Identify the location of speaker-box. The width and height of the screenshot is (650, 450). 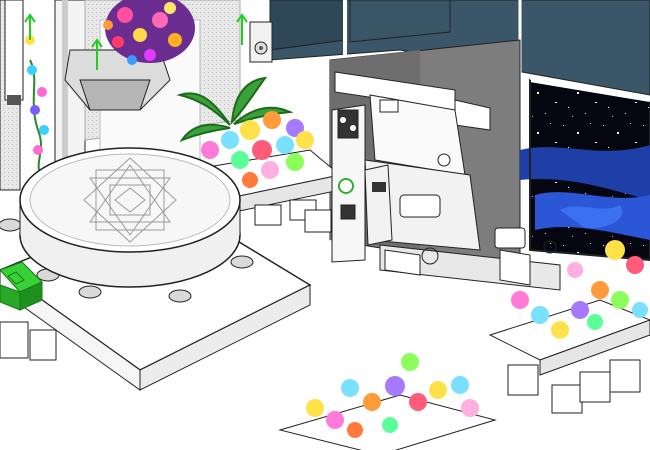
(261, 42).